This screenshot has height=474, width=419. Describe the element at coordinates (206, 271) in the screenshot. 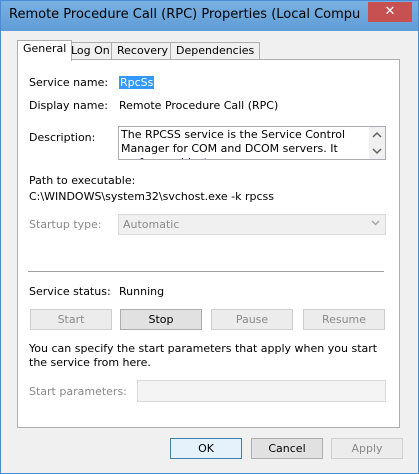

I see `divider` at that location.